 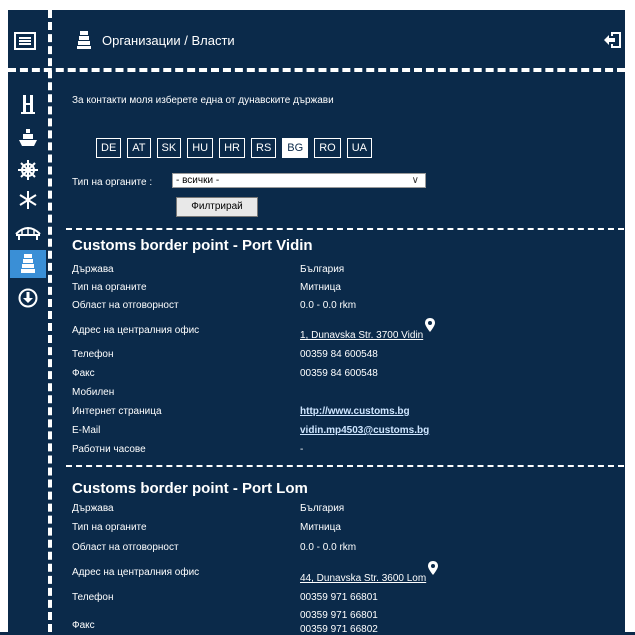 I want to click on country-button-hr: HR, so click(x=232, y=148).